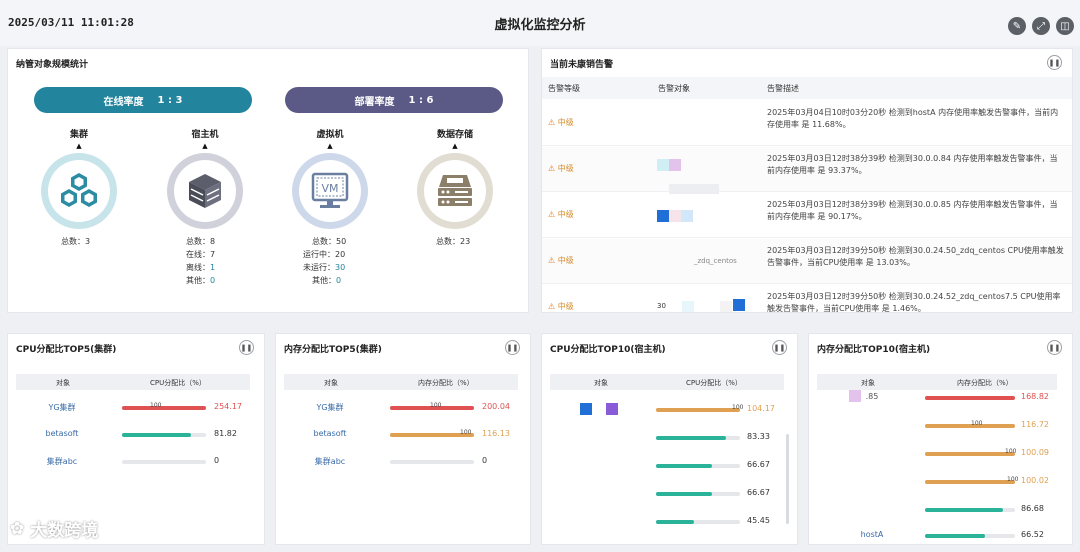  Describe the element at coordinates (608, 350) in the screenshot. I see `cpu-host-title: CPU分配比TOP10(宿主机)` at that location.